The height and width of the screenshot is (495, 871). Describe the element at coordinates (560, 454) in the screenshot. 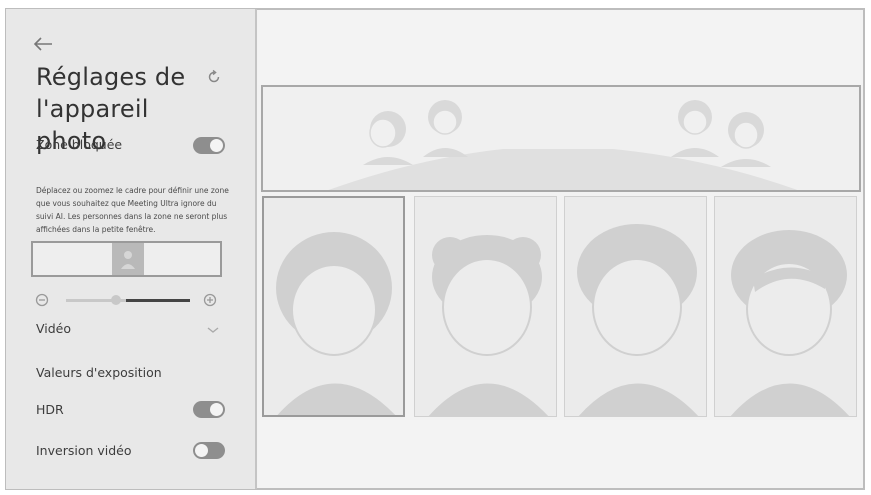

I see `main-bottom-area` at that location.